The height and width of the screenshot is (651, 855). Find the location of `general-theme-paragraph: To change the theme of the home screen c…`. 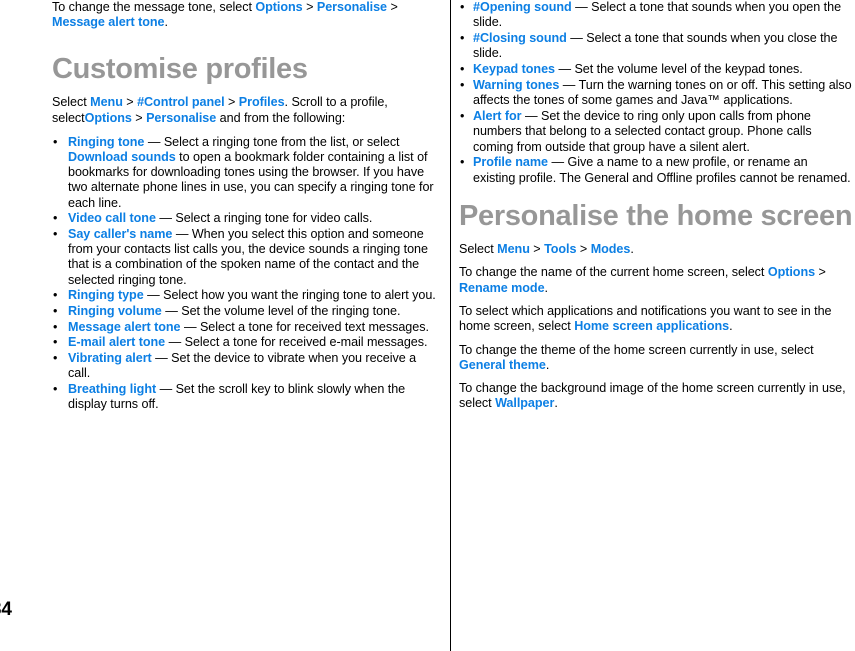

general-theme-paragraph: To change the theme of the home screen c… is located at coordinates (656, 358).